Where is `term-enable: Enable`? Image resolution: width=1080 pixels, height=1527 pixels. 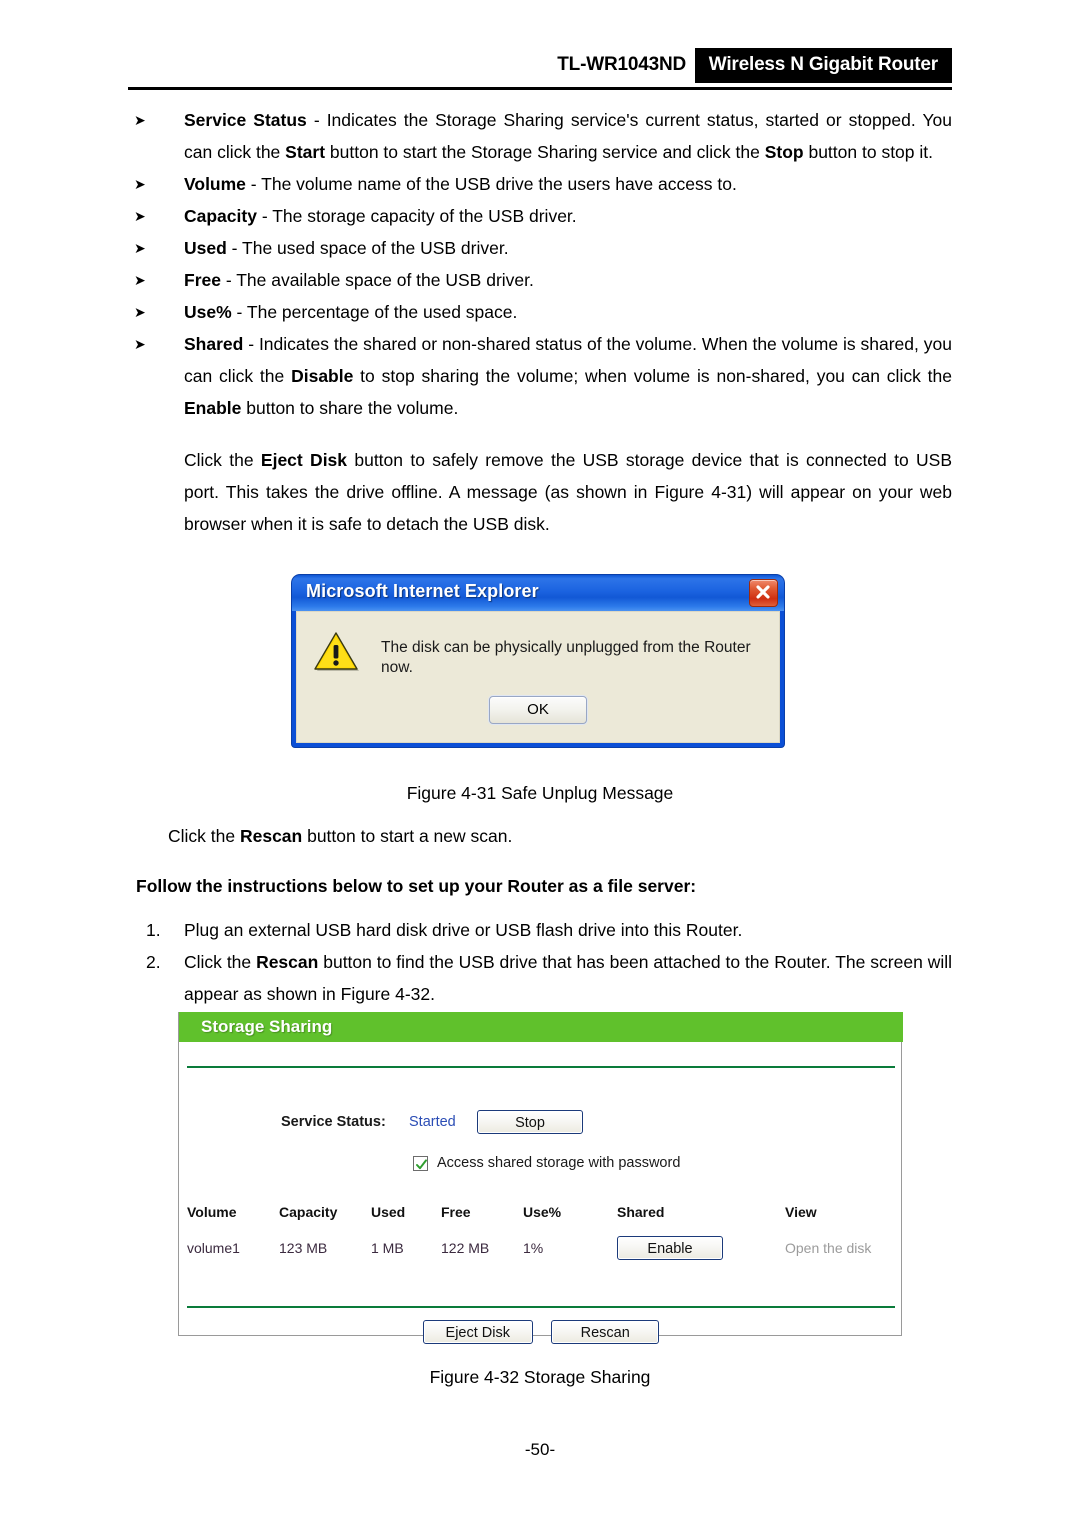
term-enable: Enable is located at coordinates (213, 408).